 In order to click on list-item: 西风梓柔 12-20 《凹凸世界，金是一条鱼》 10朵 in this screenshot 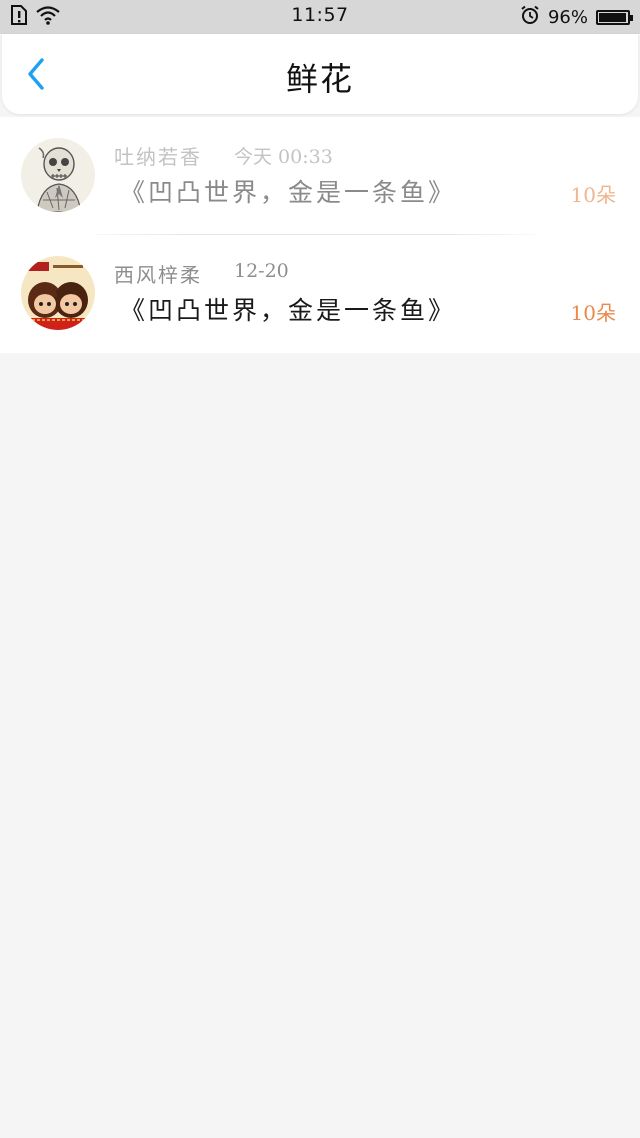, I will do `click(320, 294)`.